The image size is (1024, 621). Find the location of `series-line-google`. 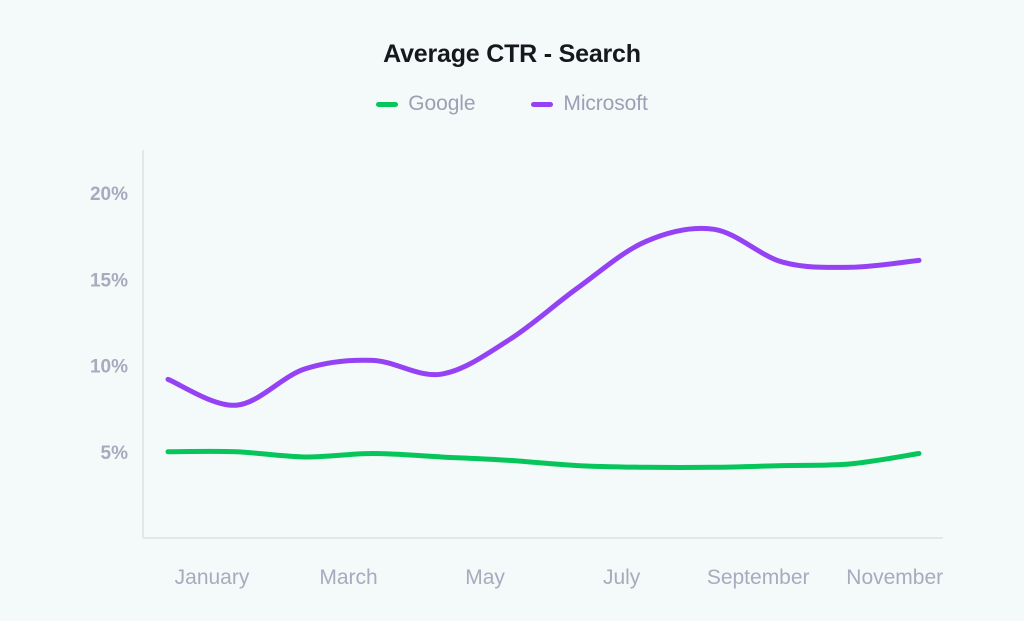

series-line-google is located at coordinates (543, 459).